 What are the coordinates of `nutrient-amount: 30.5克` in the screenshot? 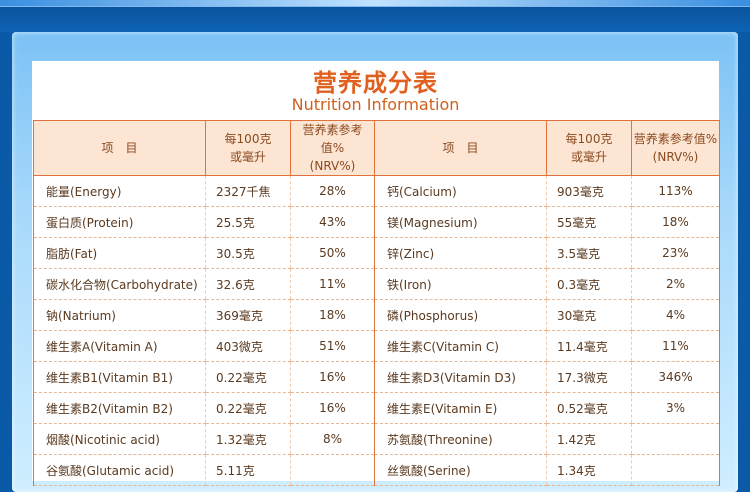 It's located at (248, 253).